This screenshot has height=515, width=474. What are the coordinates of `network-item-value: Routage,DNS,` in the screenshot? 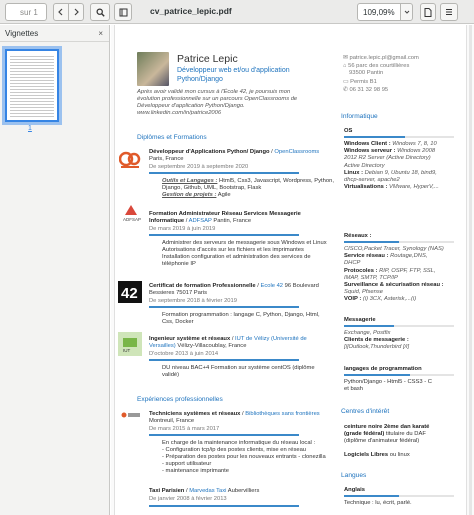 It's located at (409, 256).